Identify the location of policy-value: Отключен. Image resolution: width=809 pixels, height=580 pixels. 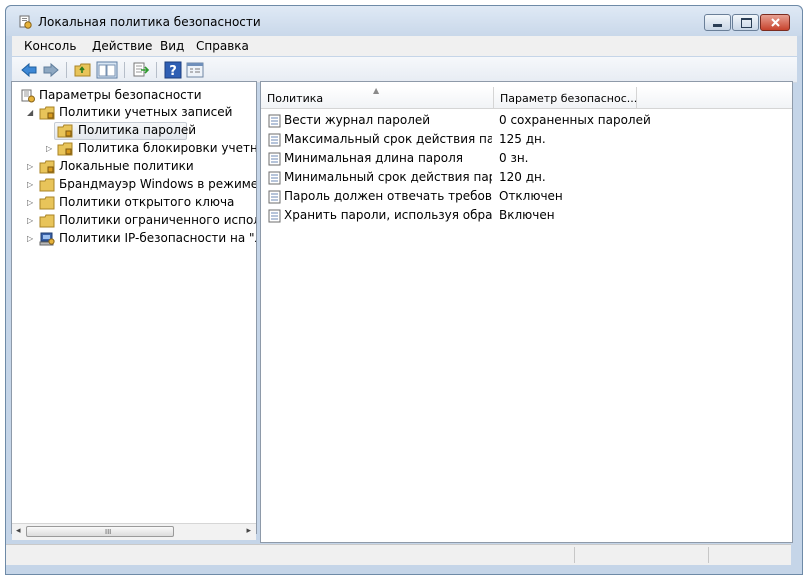
(531, 196).